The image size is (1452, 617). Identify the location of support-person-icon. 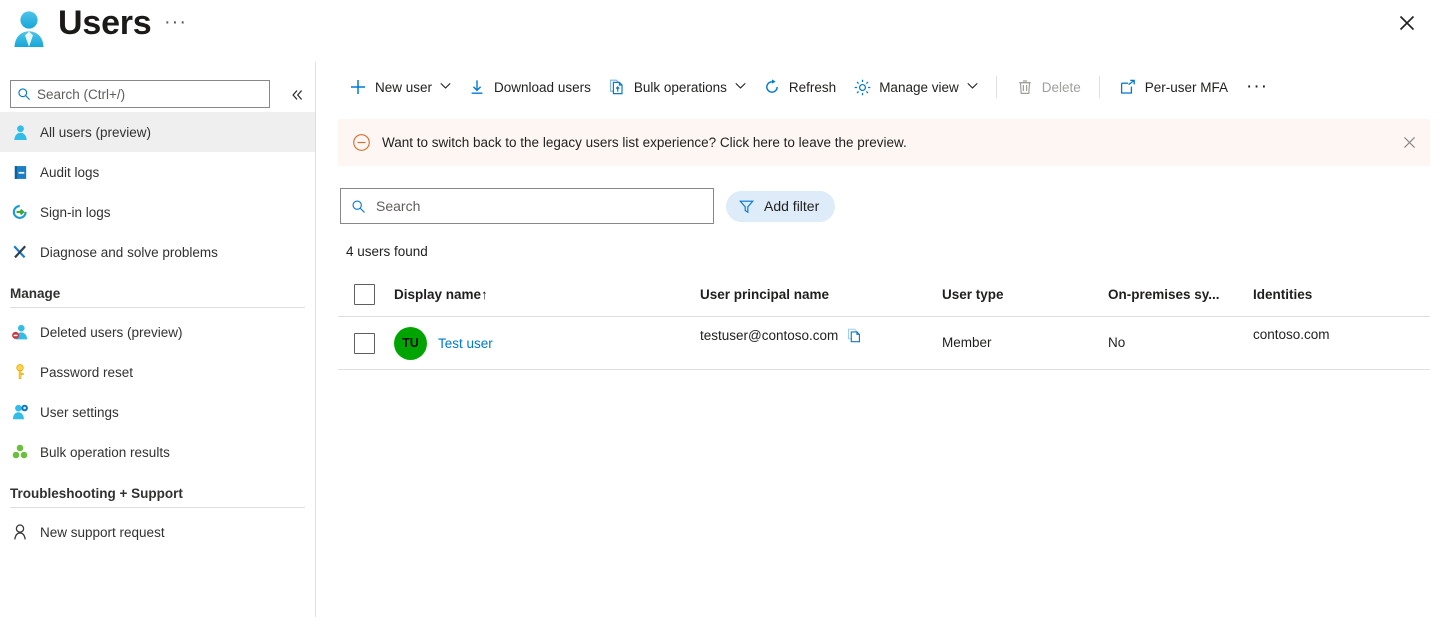
(20, 532).